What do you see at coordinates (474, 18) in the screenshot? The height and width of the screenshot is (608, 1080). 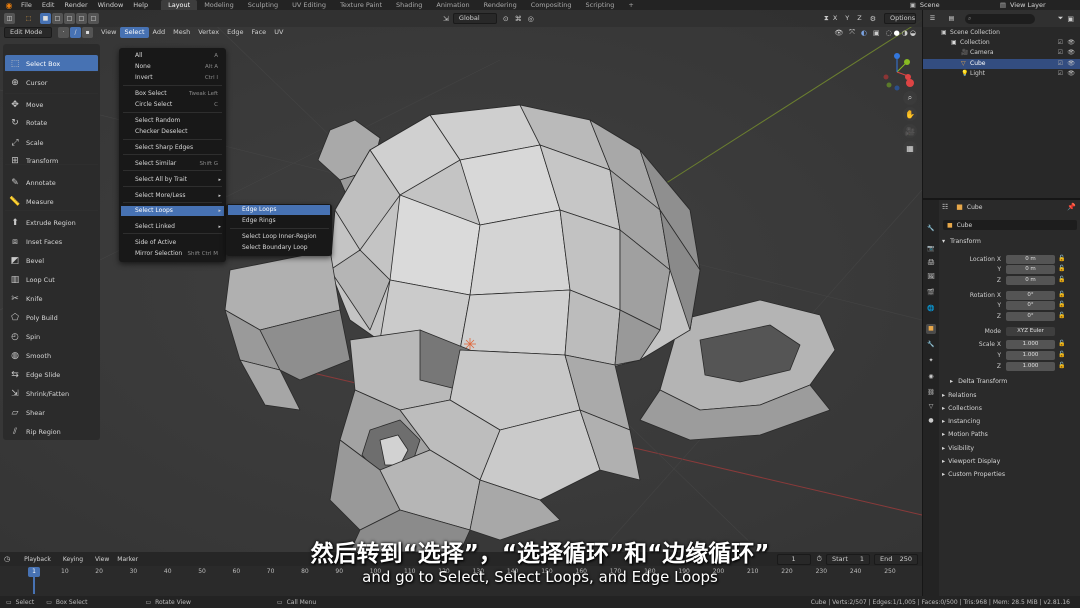 I see `transform-orientation-dropdown: Global` at bounding box center [474, 18].